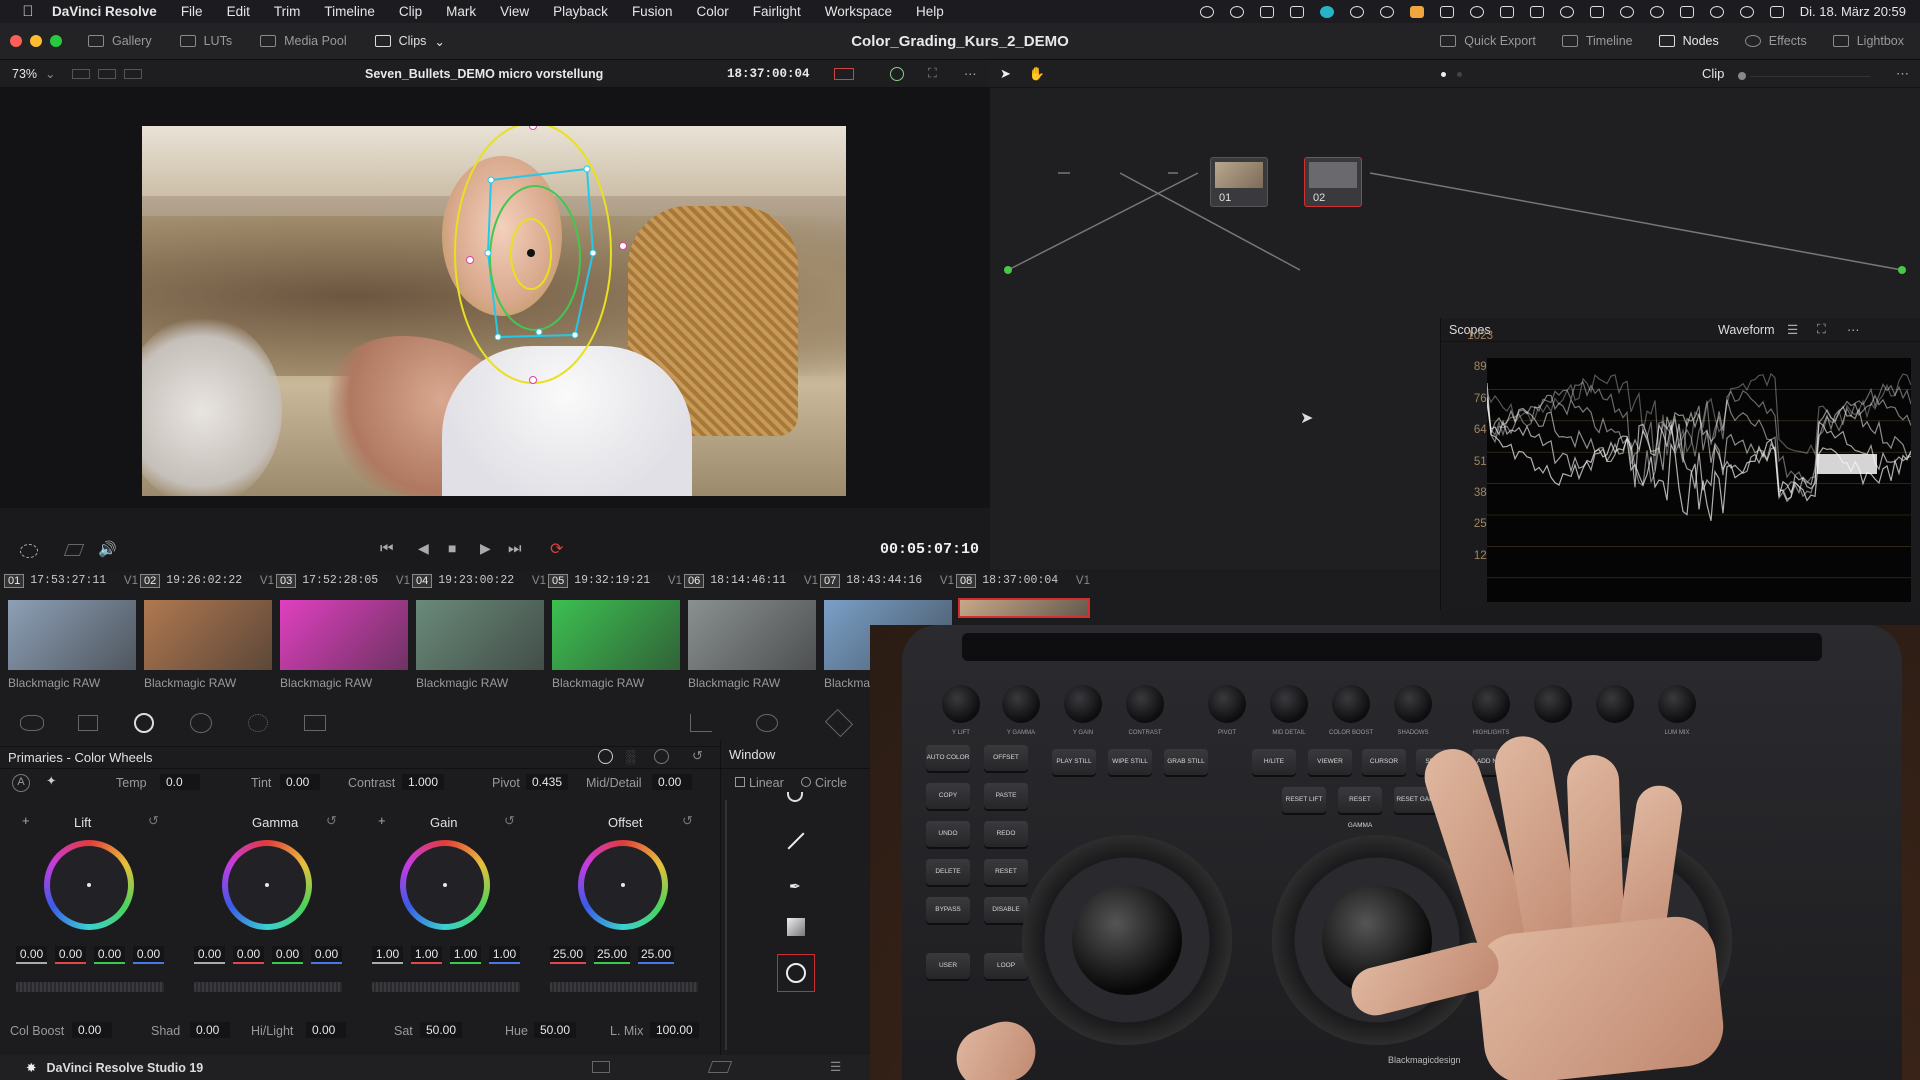  What do you see at coordinates (484, 74) in the screenshot?
I see `timeline-name-dropdown: Seven_Bullets_DEMO micro vorstellung` at bounding box center [484, 74].